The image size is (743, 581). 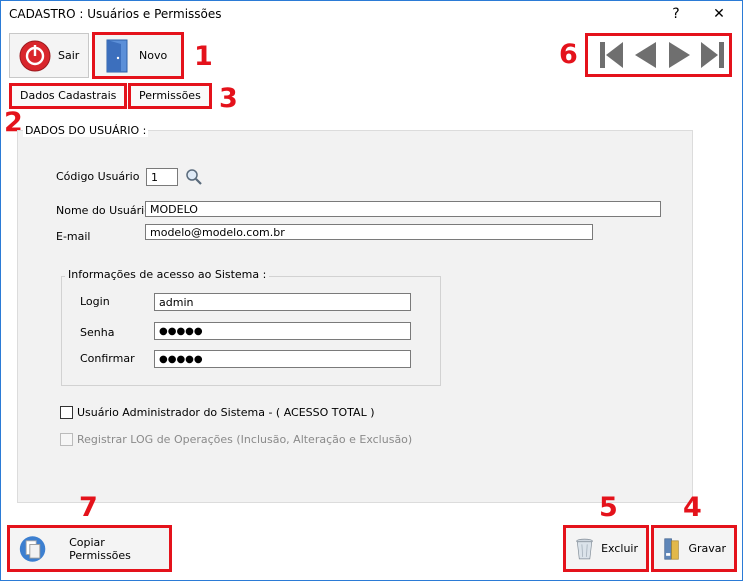 I want to click on senha-label: Senha, so click(x=97, y=332).